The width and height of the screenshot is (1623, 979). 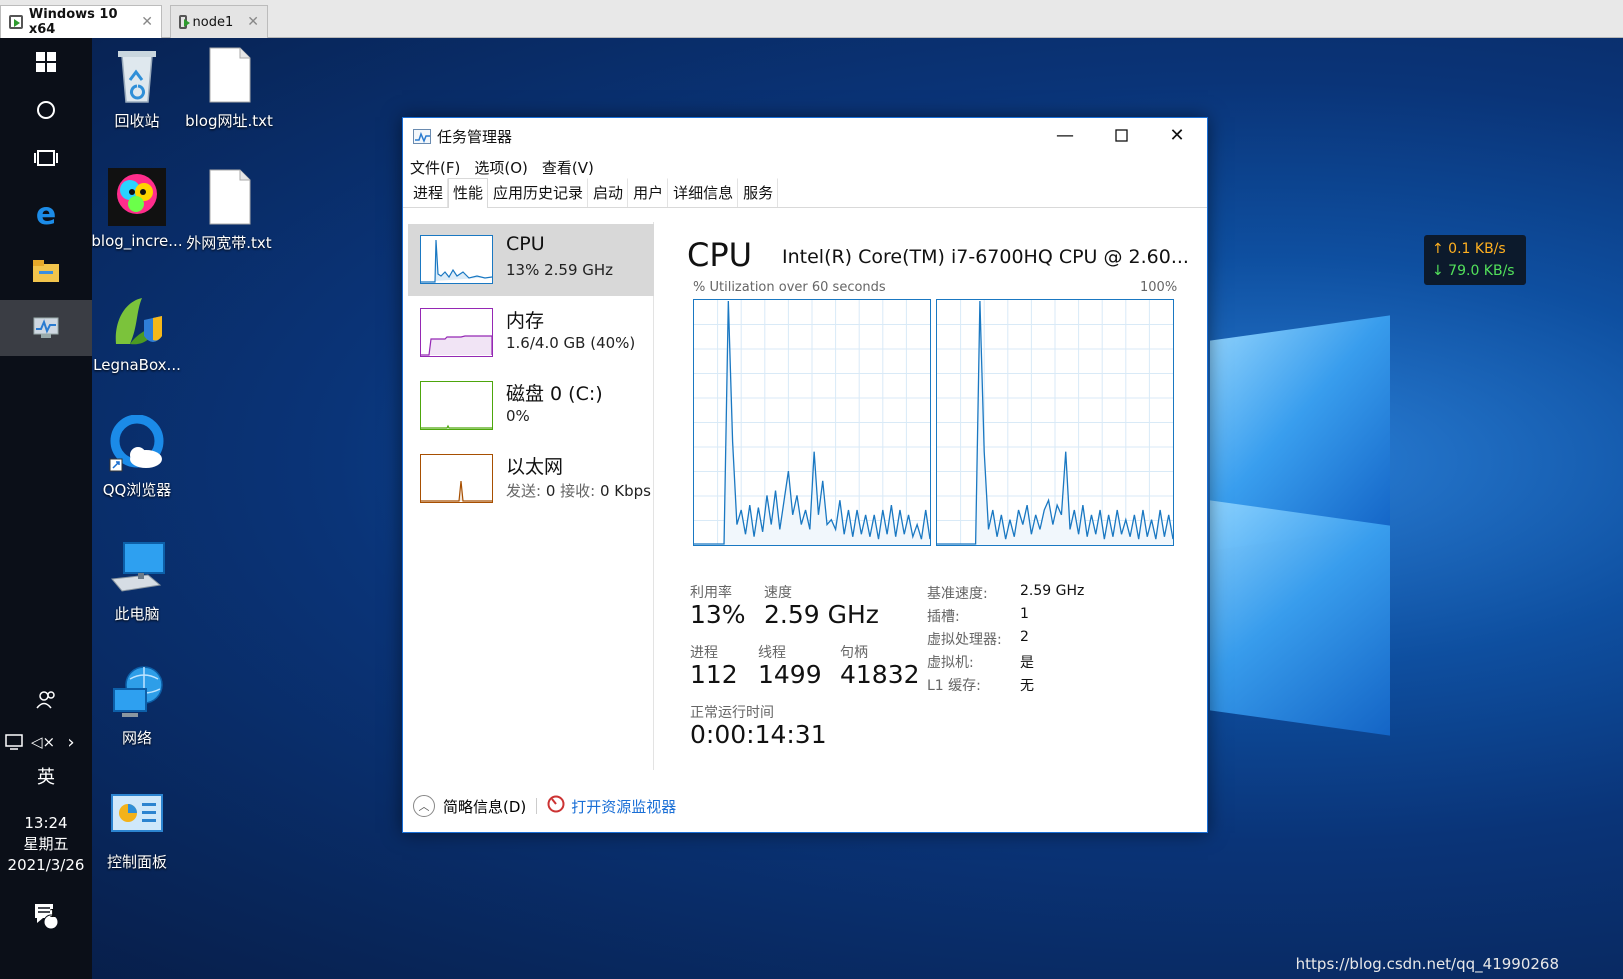 I want to click on desktop-icon-label: 此电脑, so click(x=137, y=614).